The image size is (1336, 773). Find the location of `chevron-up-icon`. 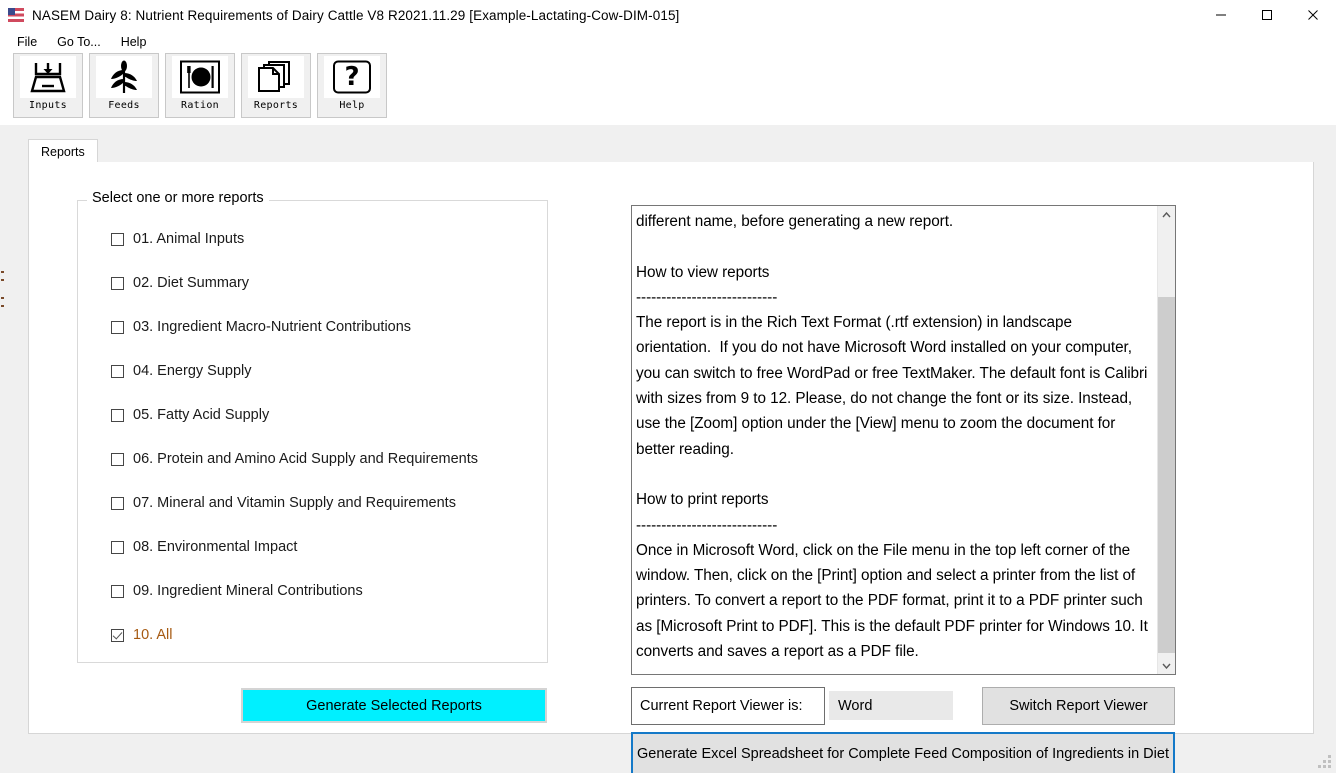

chevron-up-icon is located at coordinates (1166, 214).